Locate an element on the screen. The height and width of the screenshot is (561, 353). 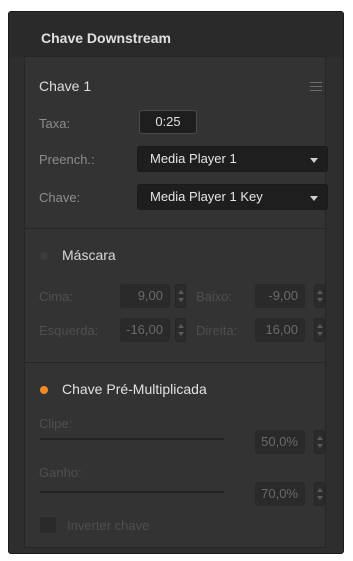
invert-key-checkbox is located at coordinates (48, 525).